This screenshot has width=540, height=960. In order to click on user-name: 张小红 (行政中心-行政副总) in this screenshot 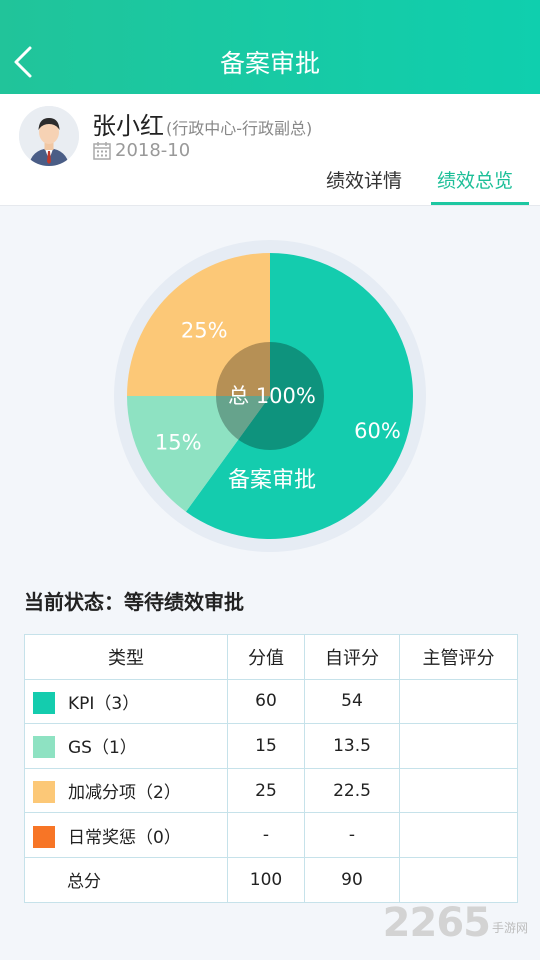, I will do `click(202, 123)`.